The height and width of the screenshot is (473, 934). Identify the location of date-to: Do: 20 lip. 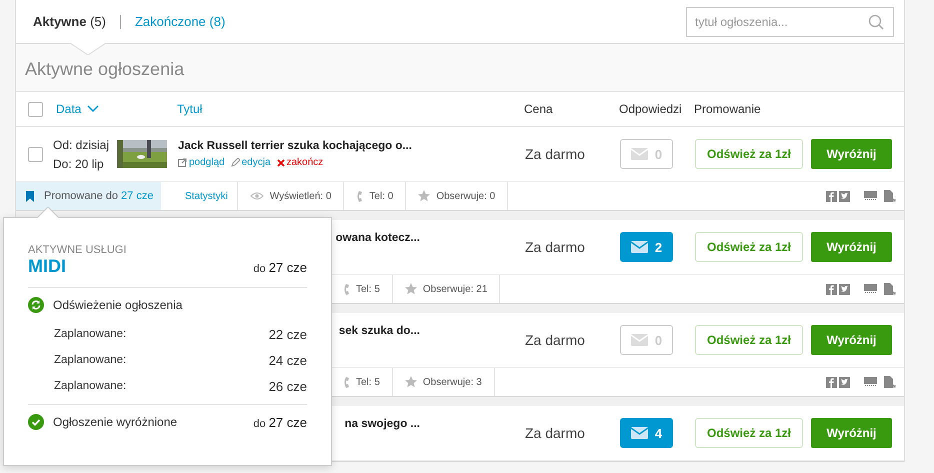
(79, 163).